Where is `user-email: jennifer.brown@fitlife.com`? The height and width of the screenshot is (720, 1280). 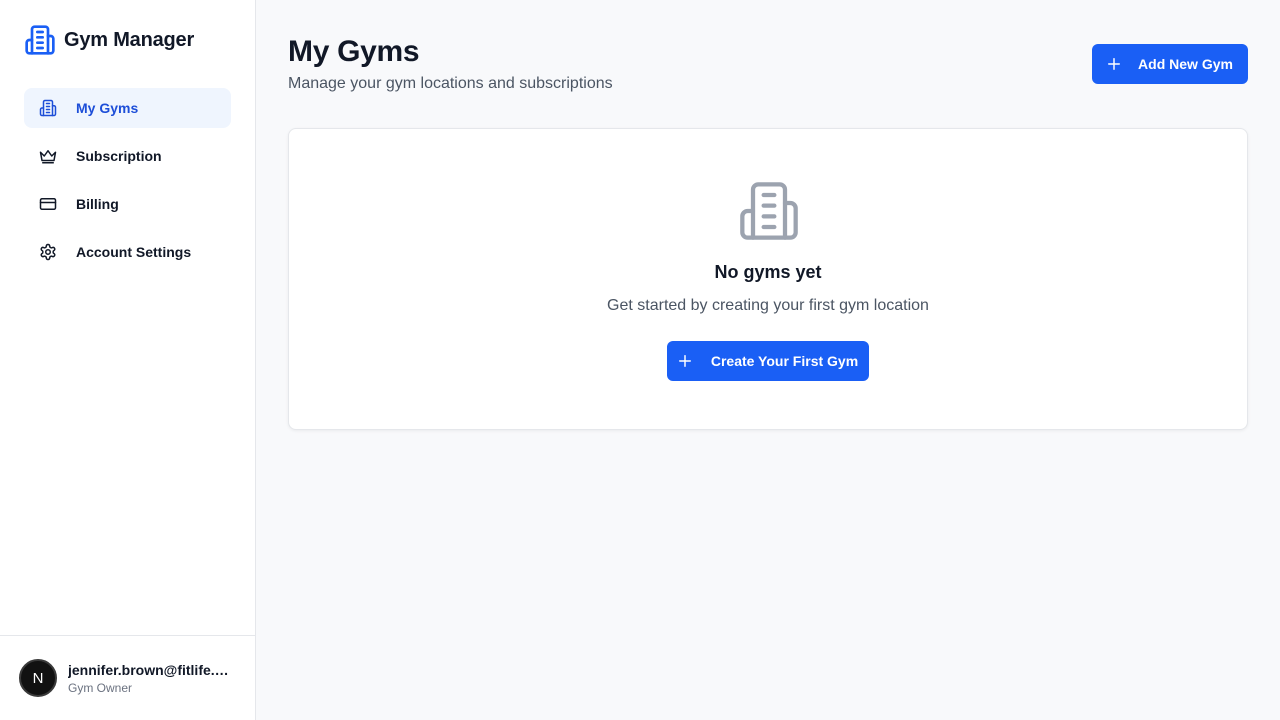
user-email: jennifer.brown@fitlife.com is located at coordinates (150, 669).